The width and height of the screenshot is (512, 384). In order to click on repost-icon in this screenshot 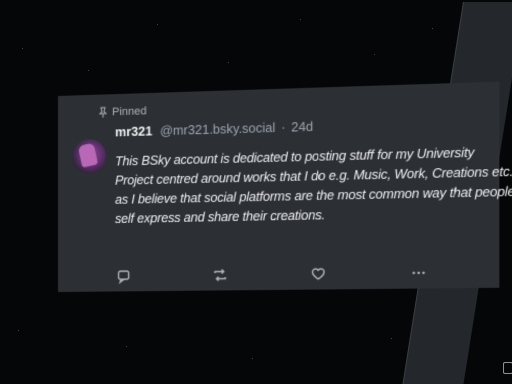, I will do `click(220, 275)`.